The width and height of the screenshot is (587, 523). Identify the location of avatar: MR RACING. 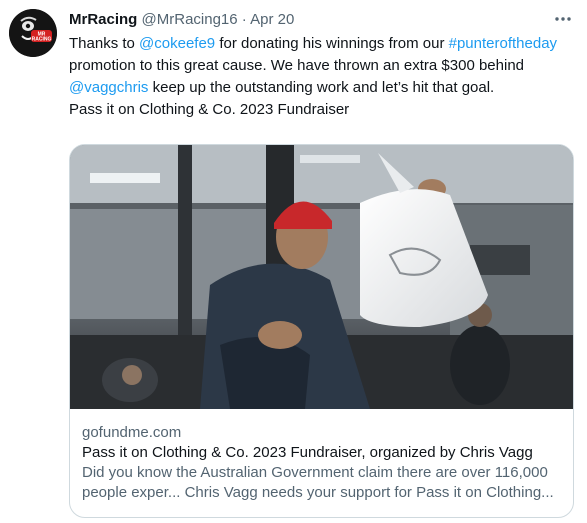
(33, 33).